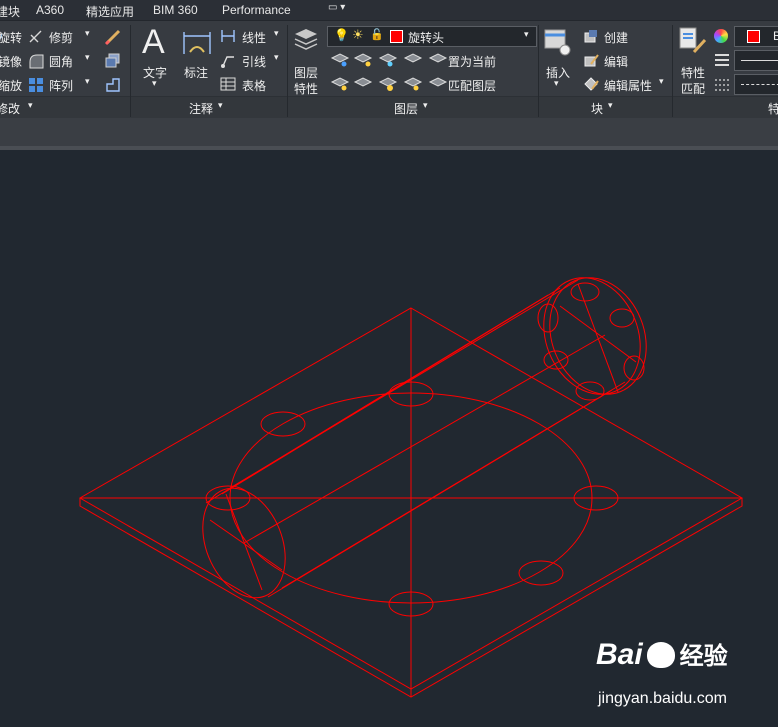 This screenshot has height=727, width=778. I want to click on block-group-expand-icon: ▾, so click(610, 105).